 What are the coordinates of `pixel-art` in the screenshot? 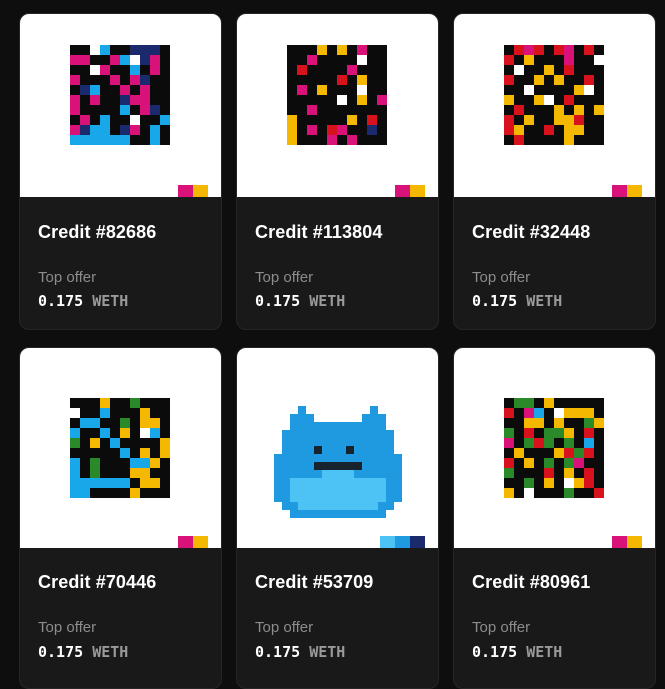 It's located at (120, 448).